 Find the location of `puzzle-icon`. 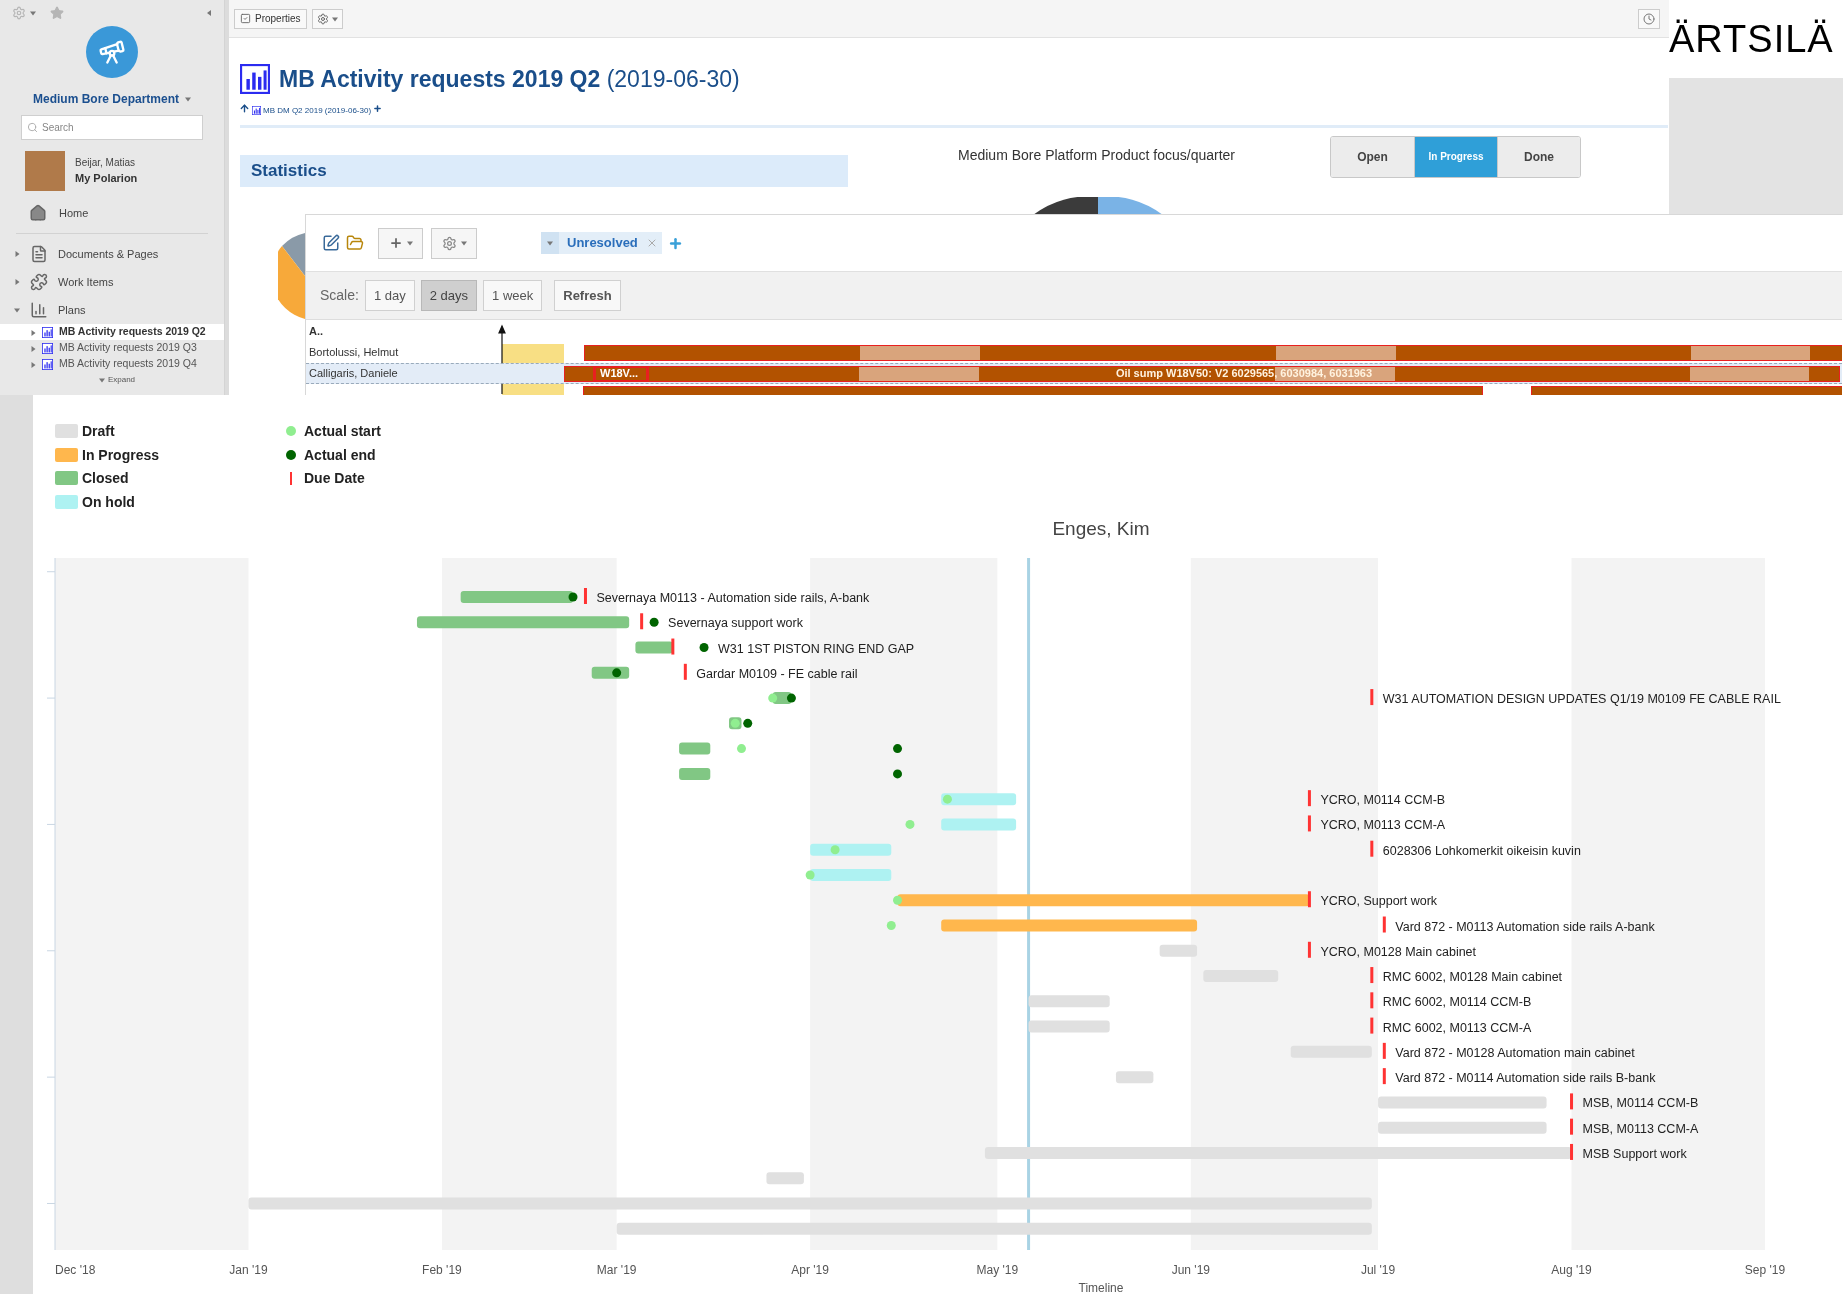

puzzle-icon is located at coordinates (39, 282).